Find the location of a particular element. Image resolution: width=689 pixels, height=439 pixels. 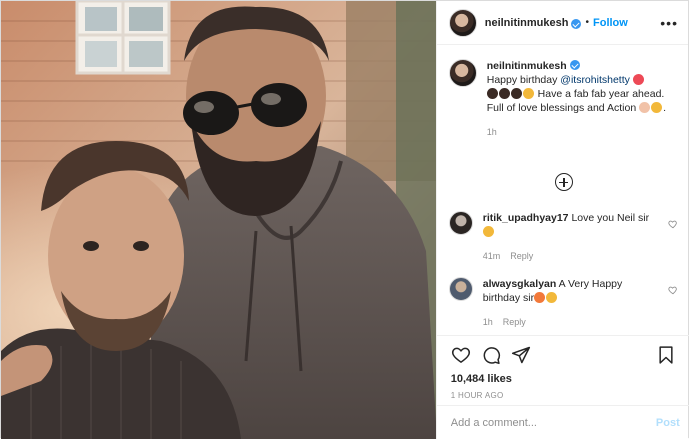

comment-username: ritik_upadhyay17 is located at coordinates (526, 218).